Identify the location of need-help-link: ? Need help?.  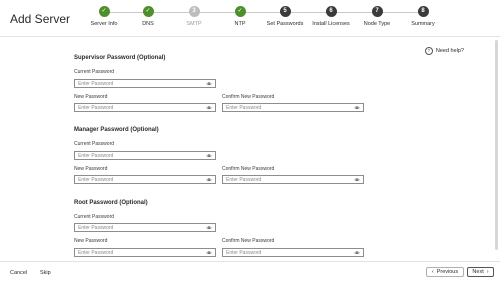
(444, 51).